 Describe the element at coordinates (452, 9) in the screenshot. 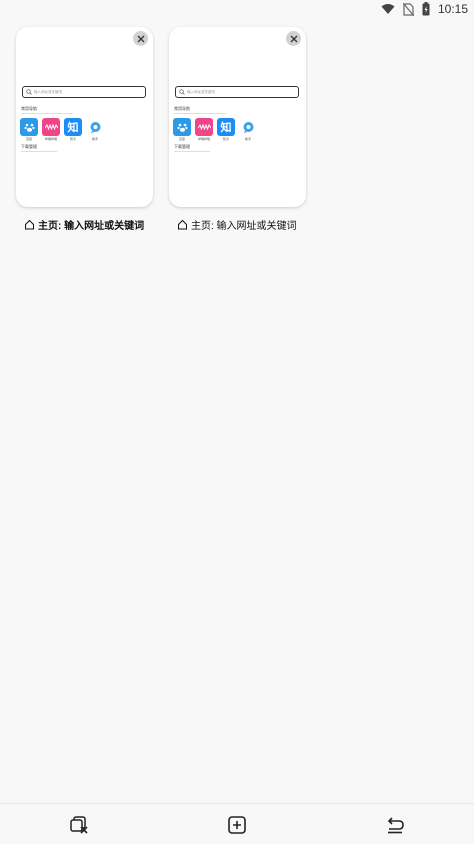

I see `clock: 10:15` at that location.